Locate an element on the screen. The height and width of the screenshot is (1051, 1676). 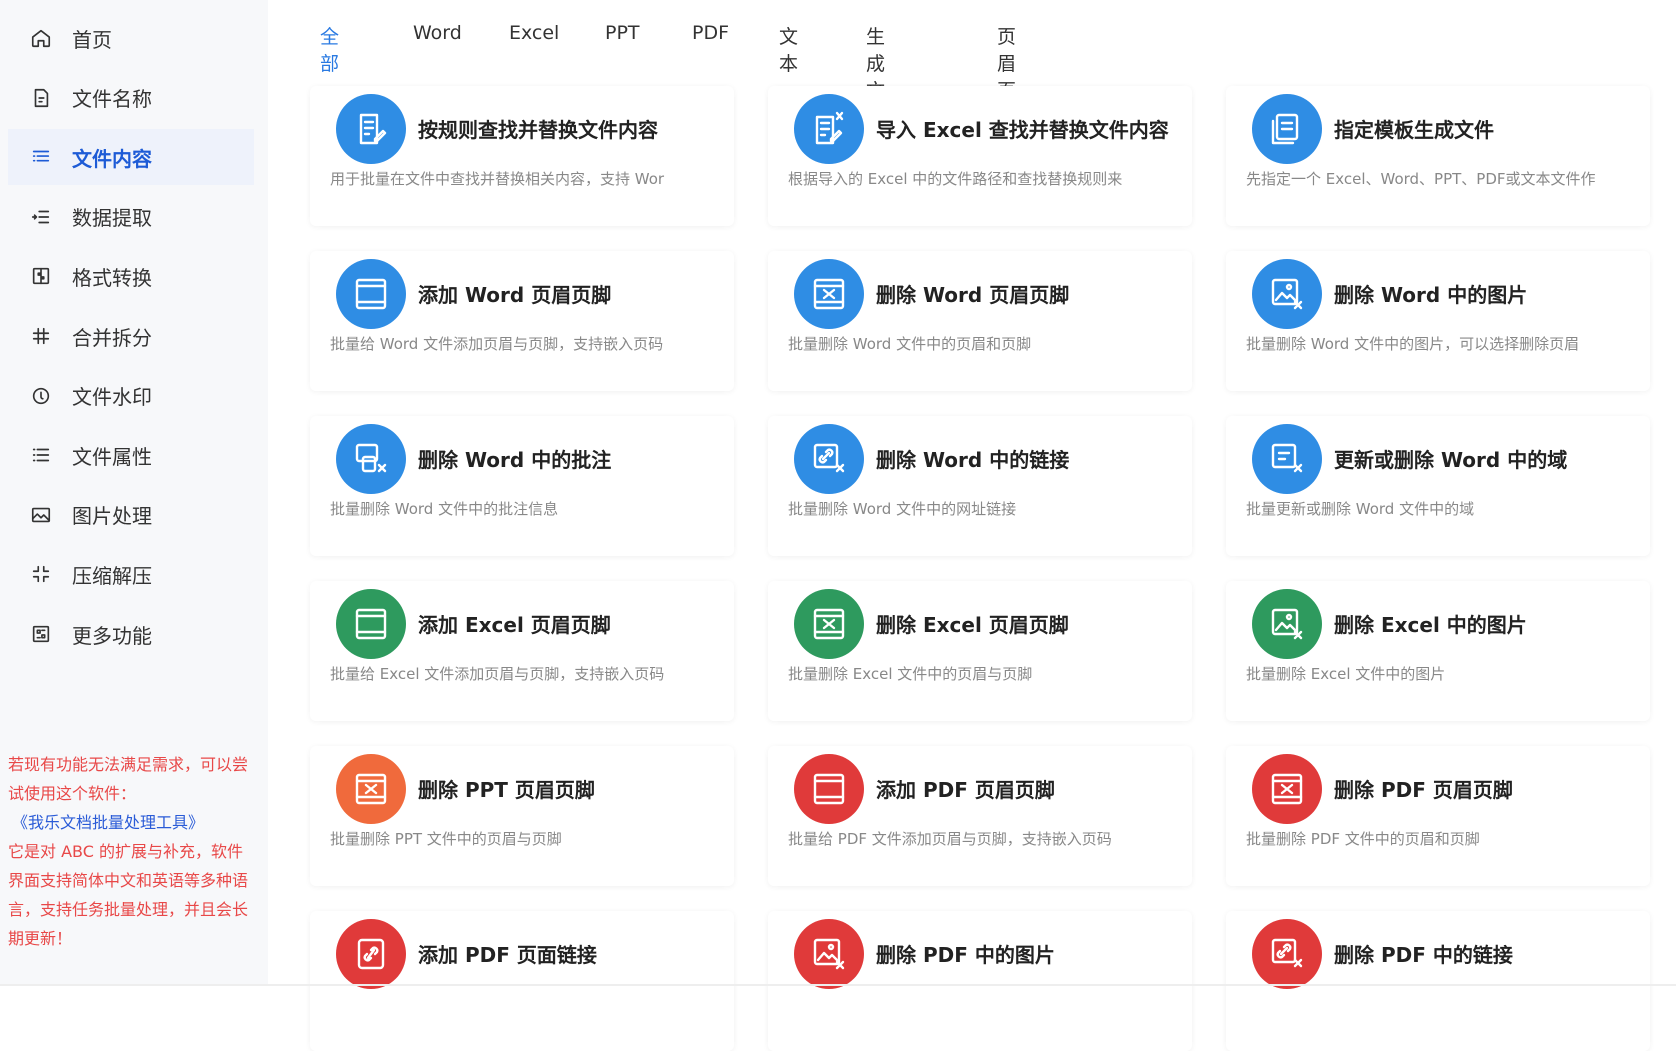
tool-card-description: 批量删除 PPT 文件中的页眉与页脚 is located at coordinates (446, 839).